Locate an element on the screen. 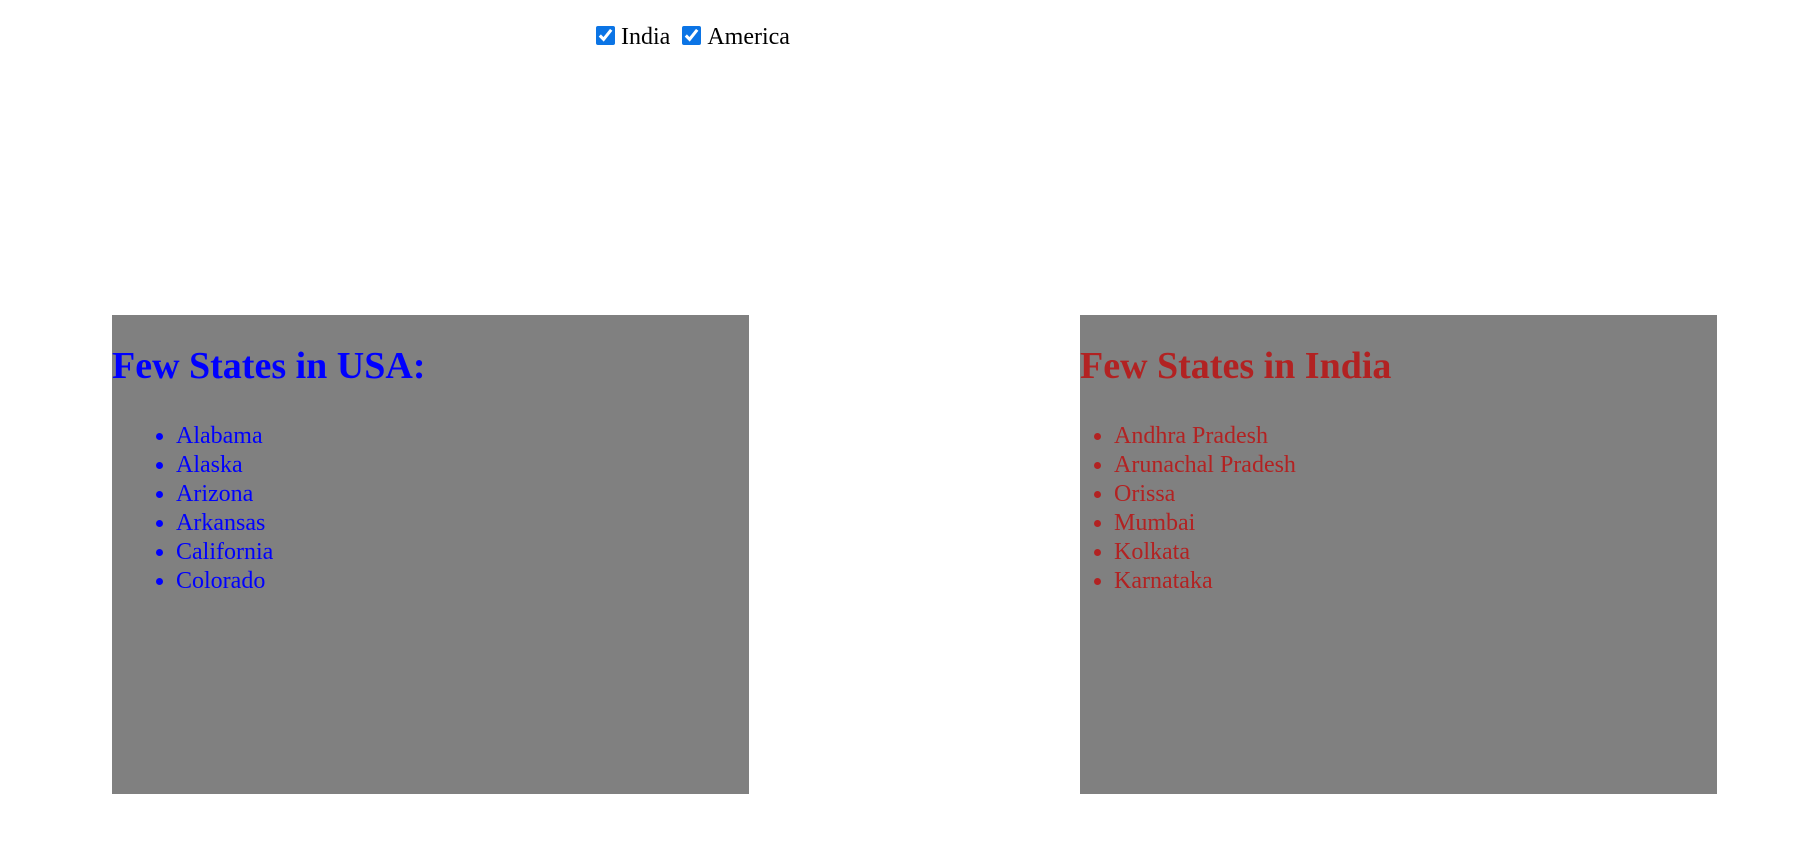  india-checkbox-label: India is located at coordinates (646, 36).